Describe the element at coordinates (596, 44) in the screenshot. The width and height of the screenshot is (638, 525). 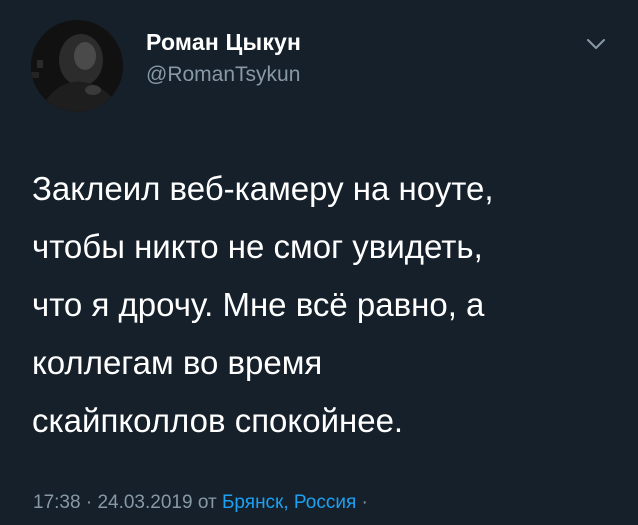
I see `chevron-down-icon` at that location.